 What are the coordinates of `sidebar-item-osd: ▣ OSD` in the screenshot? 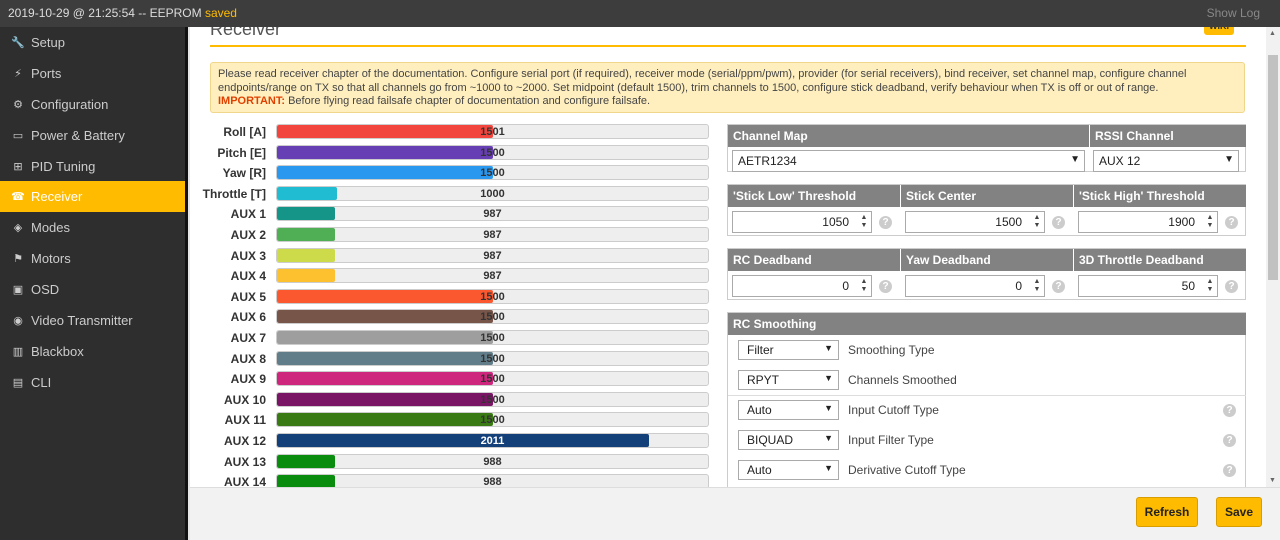 It's located at (94, 289).